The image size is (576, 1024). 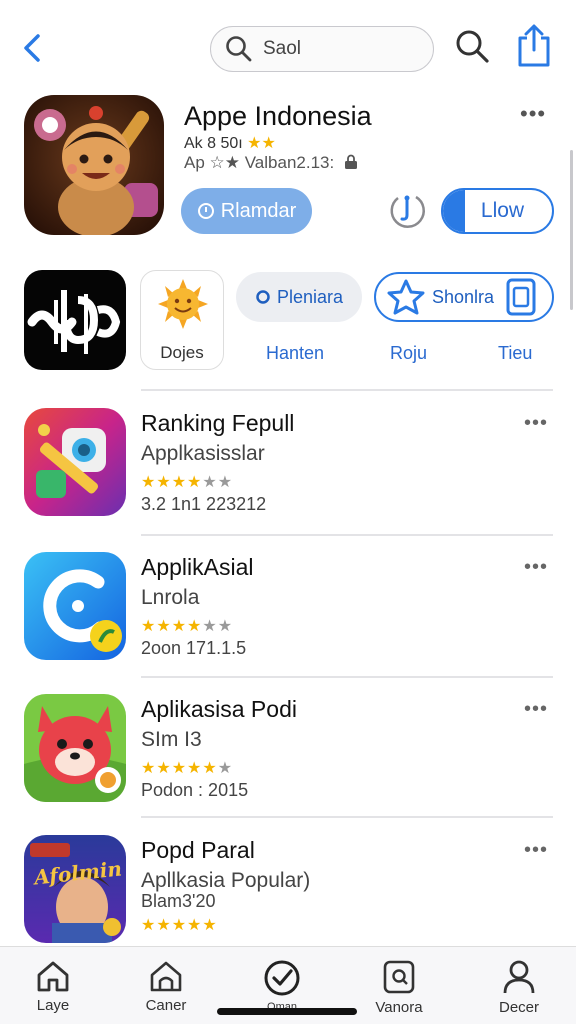 I want to click on featured-primary-button: Rlamdar, so click(x=246, y=211).